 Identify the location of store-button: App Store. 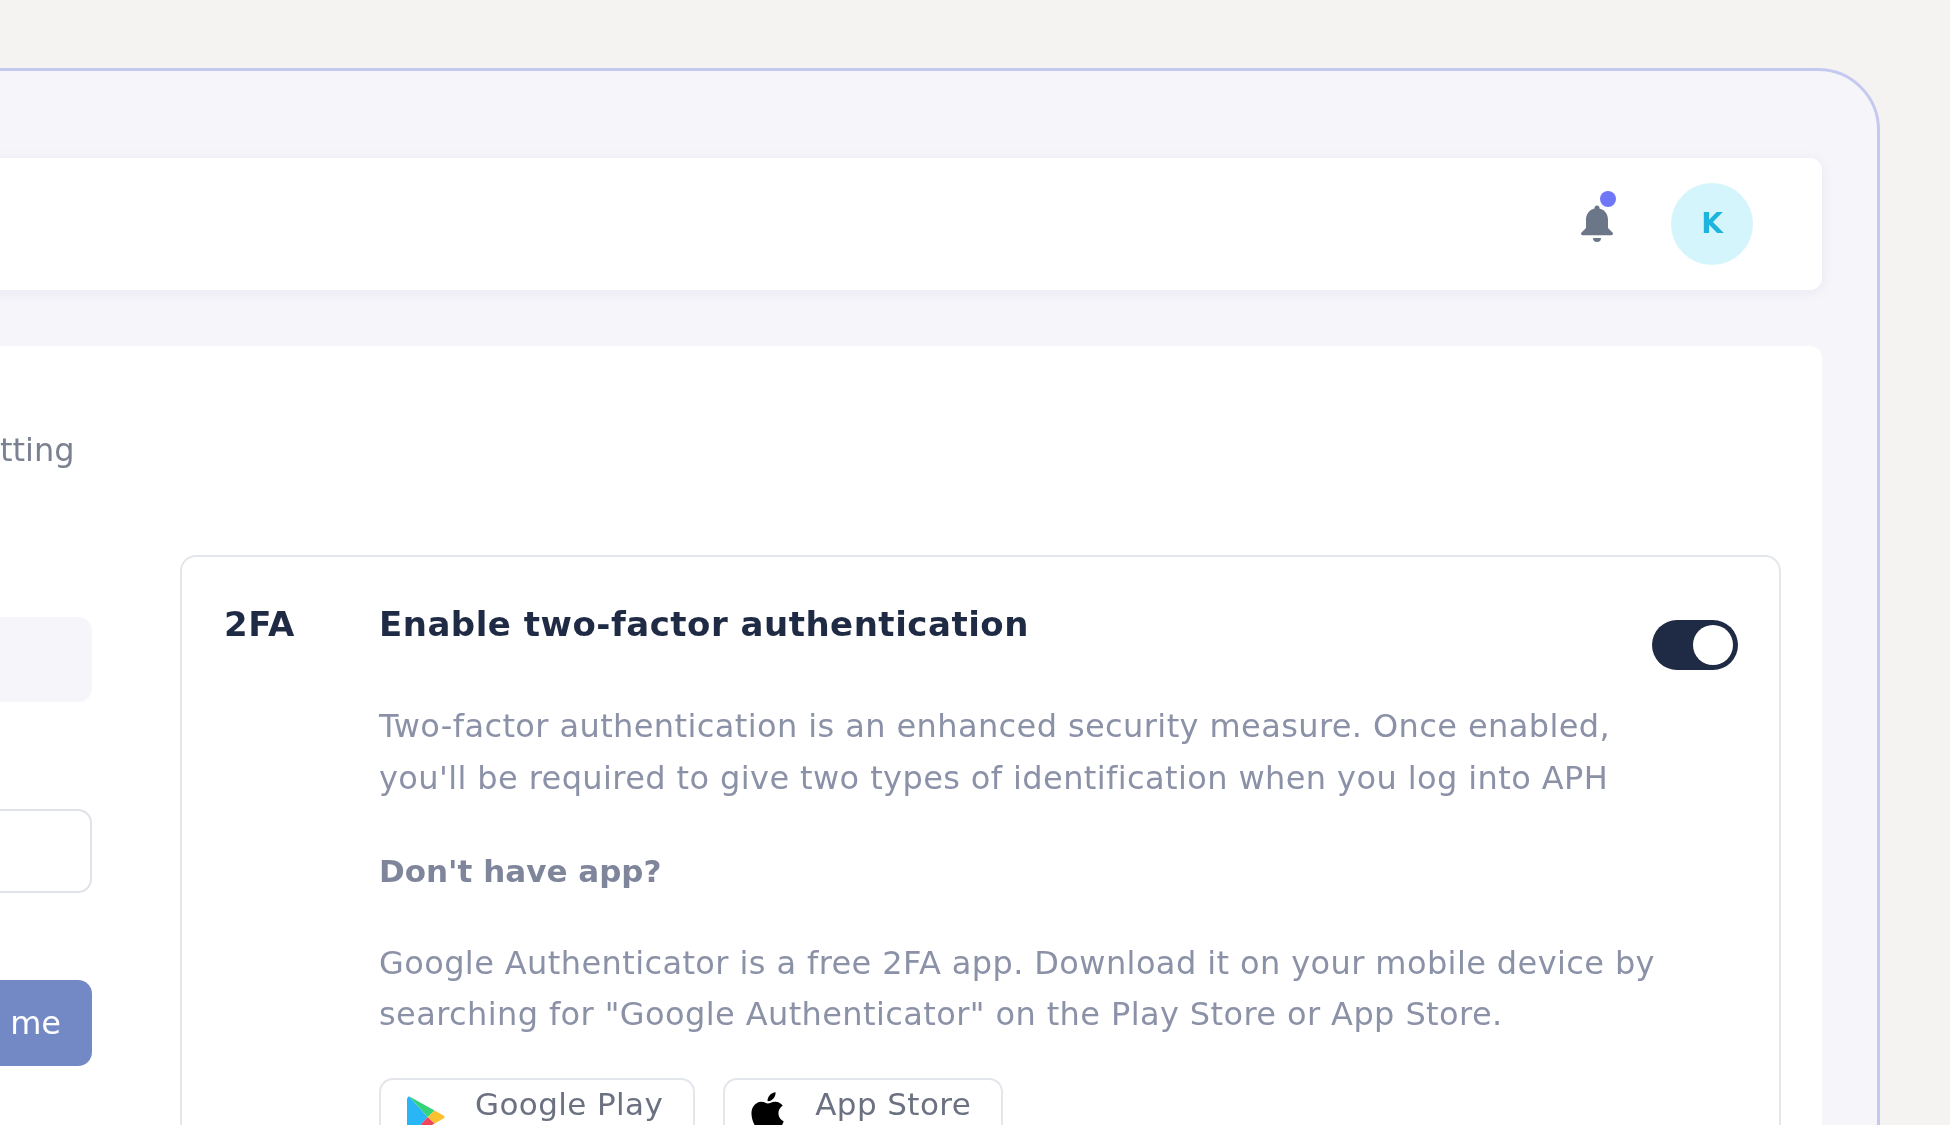
(863, 1101).